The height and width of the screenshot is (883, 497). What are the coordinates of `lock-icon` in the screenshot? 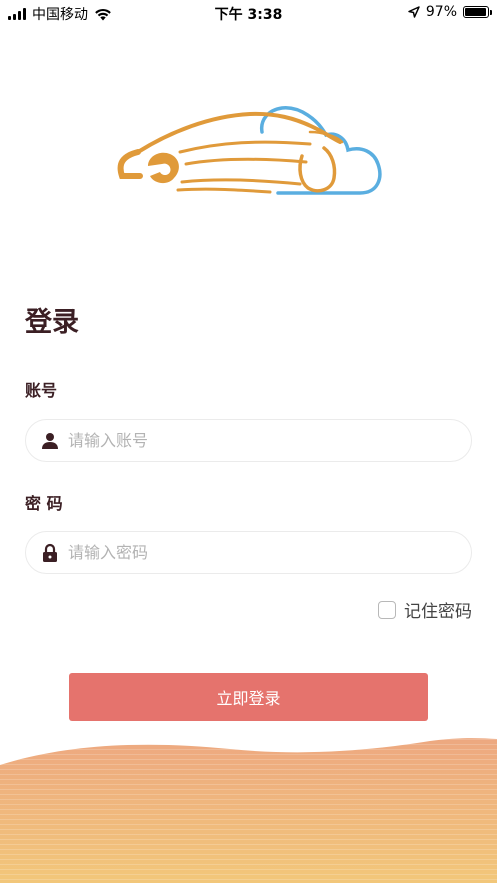 It's located at (50, 553).